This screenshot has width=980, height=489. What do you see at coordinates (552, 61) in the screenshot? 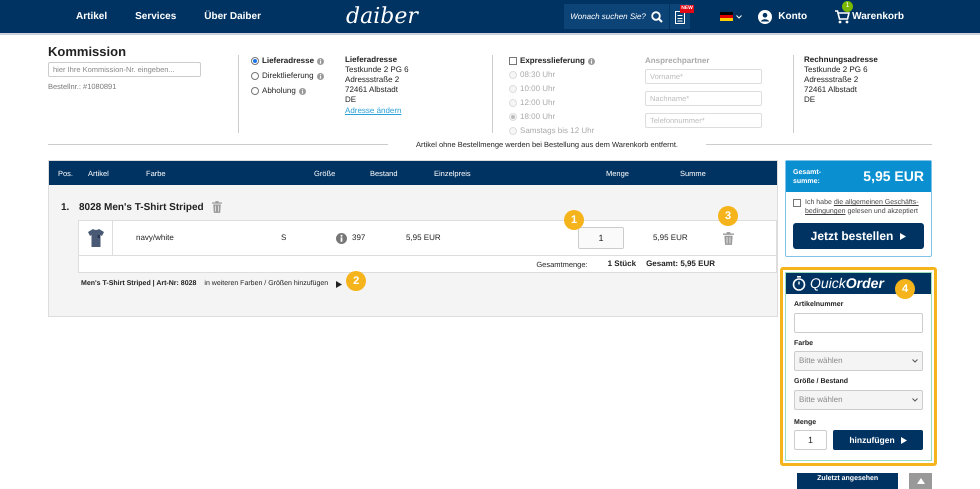
I see `express-delivery-label: Expresslieferung` at bounding box center [552, 61].